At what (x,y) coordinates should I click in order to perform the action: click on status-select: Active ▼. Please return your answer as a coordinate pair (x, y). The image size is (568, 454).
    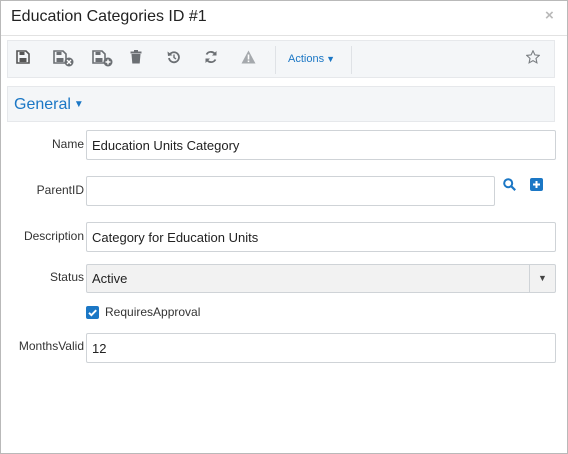
    Looking at the image, I should click on (321, 278).